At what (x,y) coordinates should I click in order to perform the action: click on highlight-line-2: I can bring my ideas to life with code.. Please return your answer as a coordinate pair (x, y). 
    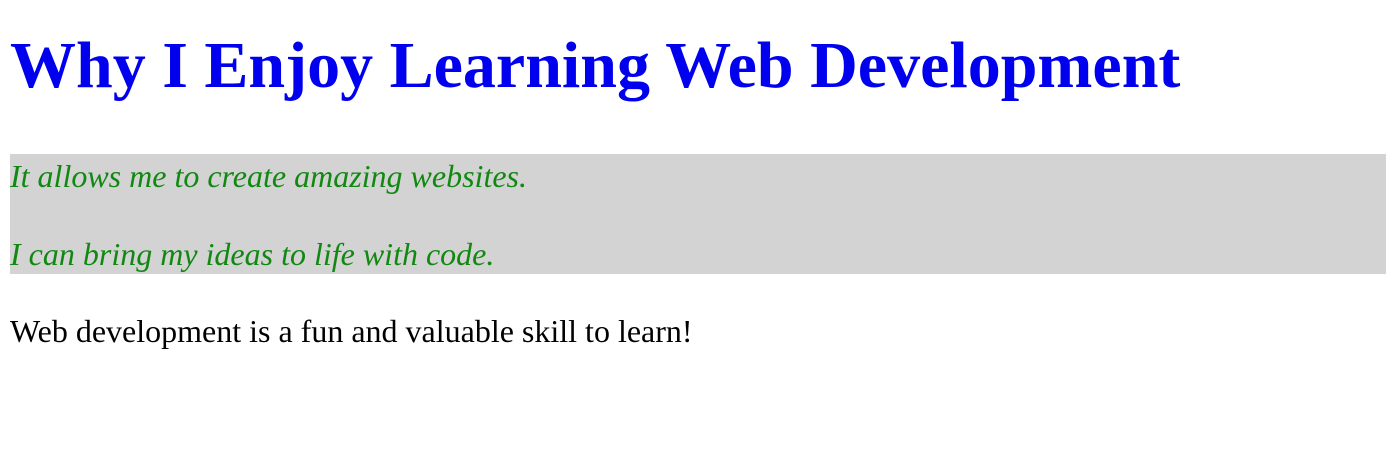
    Looking at the image, I should click on (252, 254).